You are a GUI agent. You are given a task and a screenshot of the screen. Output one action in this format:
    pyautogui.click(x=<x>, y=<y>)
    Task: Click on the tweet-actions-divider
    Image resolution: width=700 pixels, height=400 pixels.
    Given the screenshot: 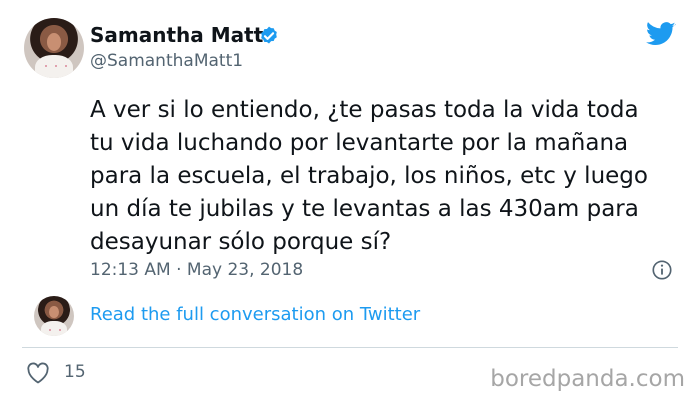 What is the action you would take?
    pyautogui.click(x=350, y=347)
    